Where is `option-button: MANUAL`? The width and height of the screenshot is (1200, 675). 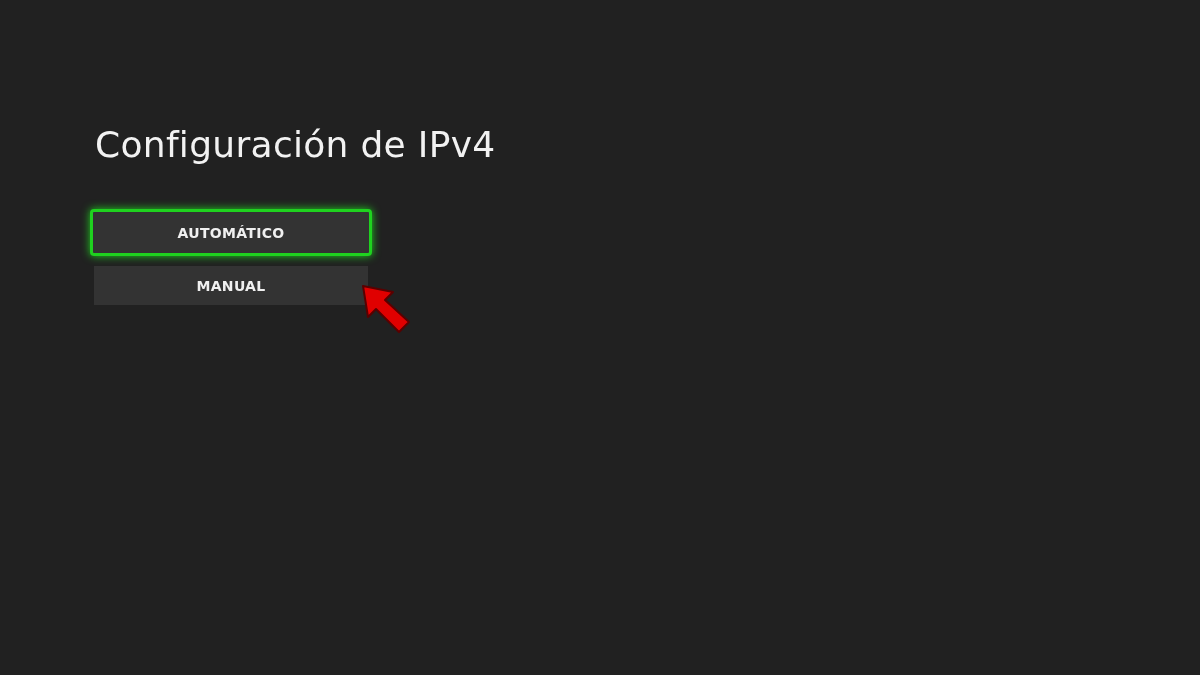
option-button: MANUAL is located at coordinates (231, 285).